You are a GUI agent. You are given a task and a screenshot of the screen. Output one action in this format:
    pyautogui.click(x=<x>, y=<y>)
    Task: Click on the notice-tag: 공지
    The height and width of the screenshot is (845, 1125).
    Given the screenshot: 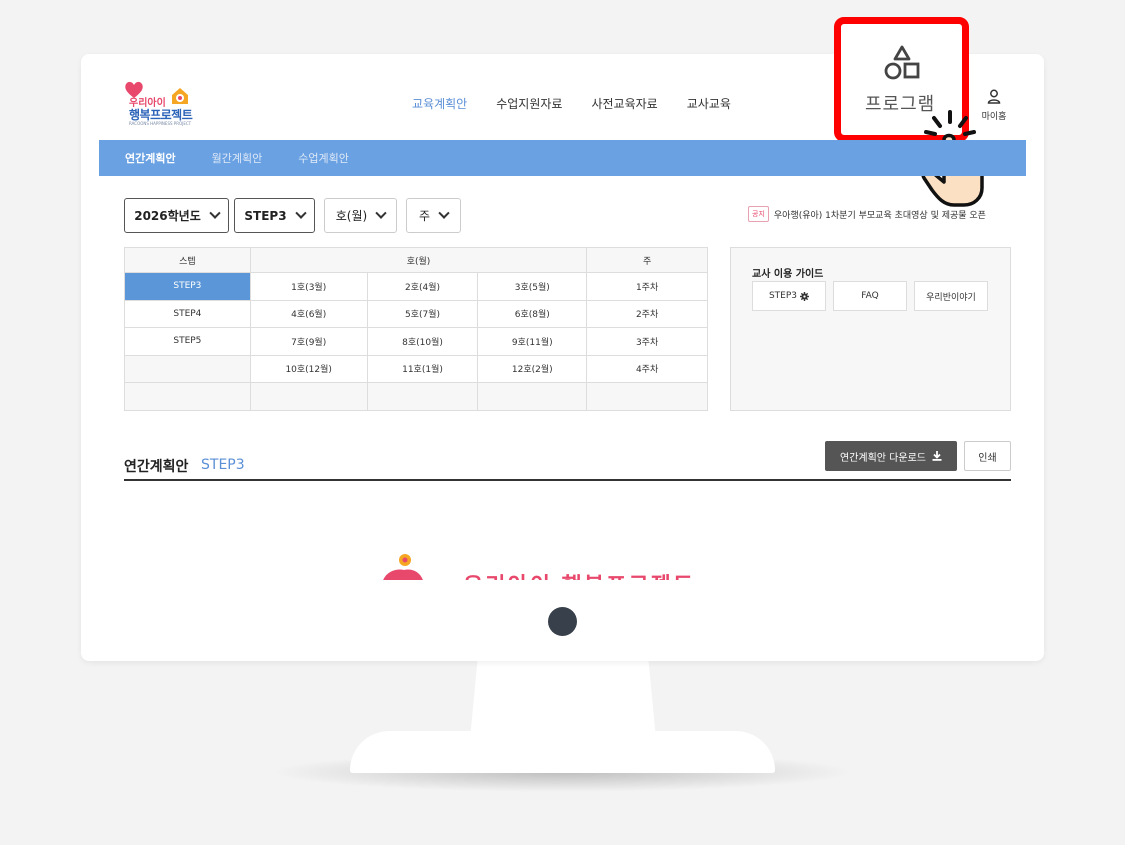 What is the action you would take?
    pyautogui.click(x=758, y=214)
    